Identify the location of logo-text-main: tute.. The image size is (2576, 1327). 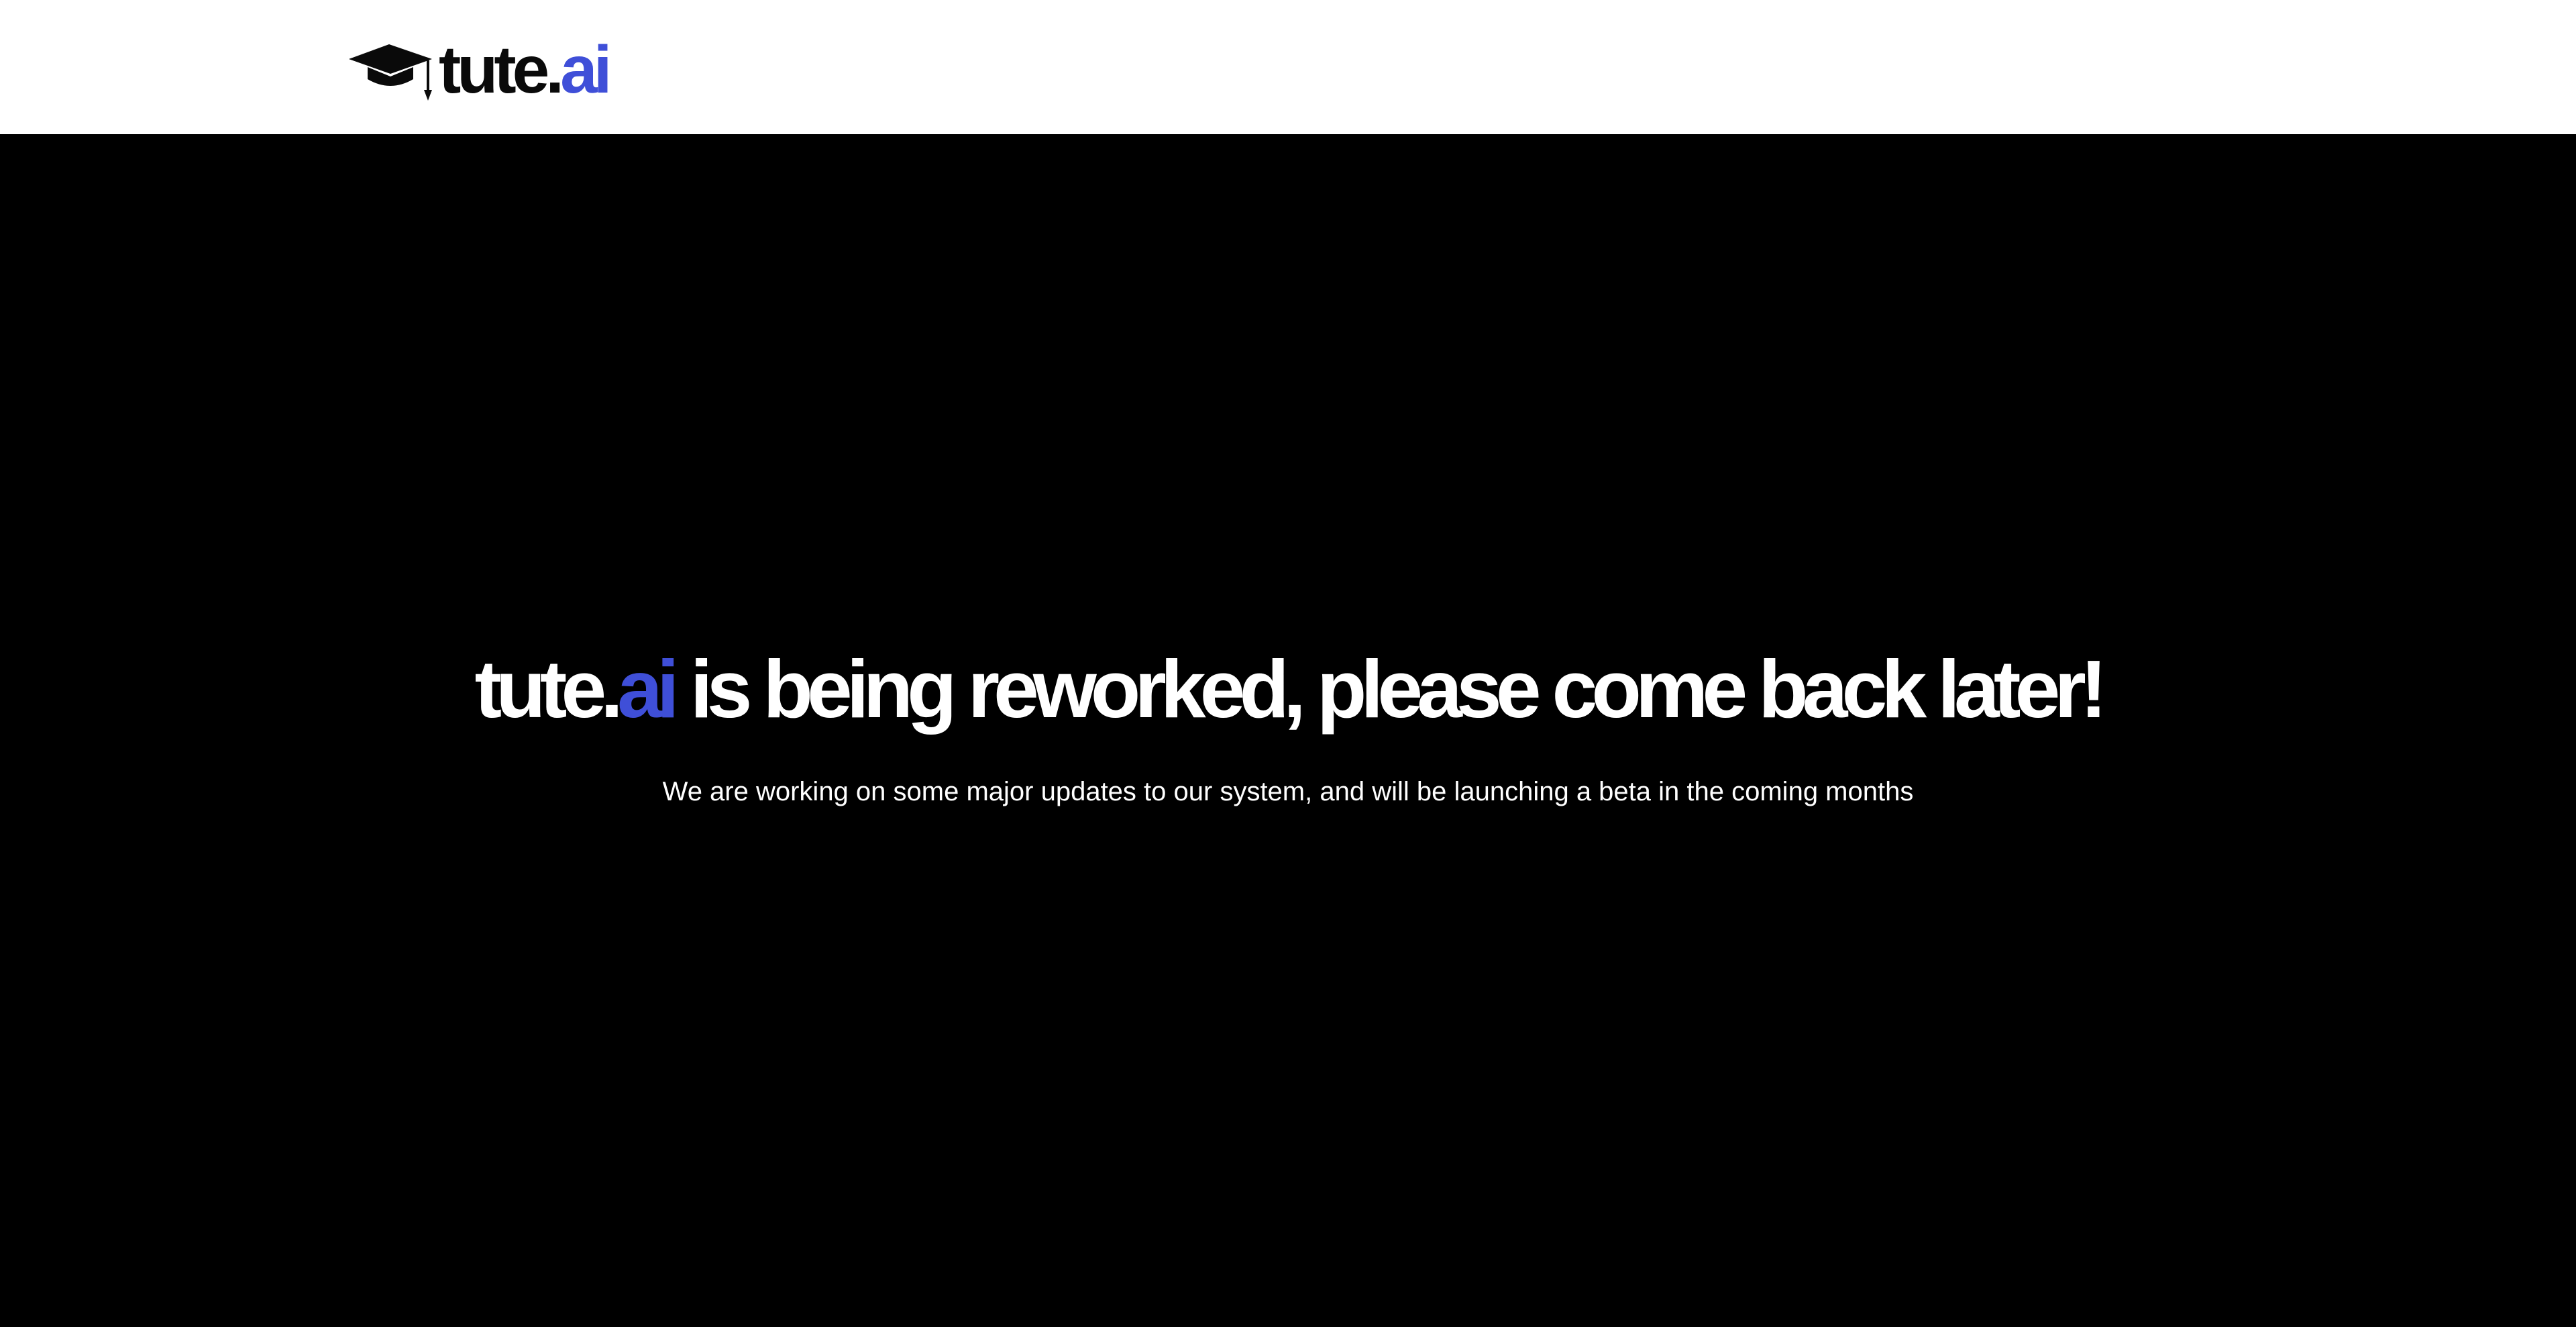
(501, 69).